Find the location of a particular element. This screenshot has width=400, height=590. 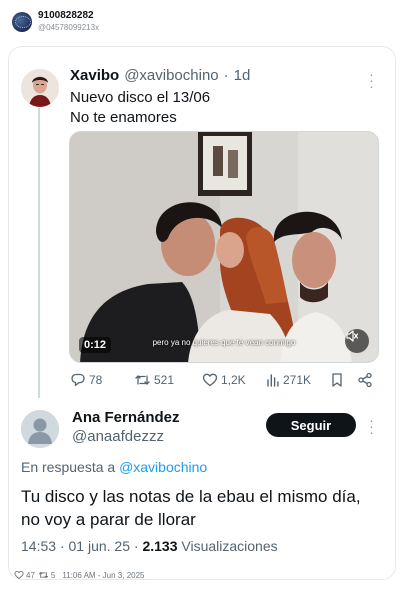

tweet-age: 1d is located at coordinates (242, 75).